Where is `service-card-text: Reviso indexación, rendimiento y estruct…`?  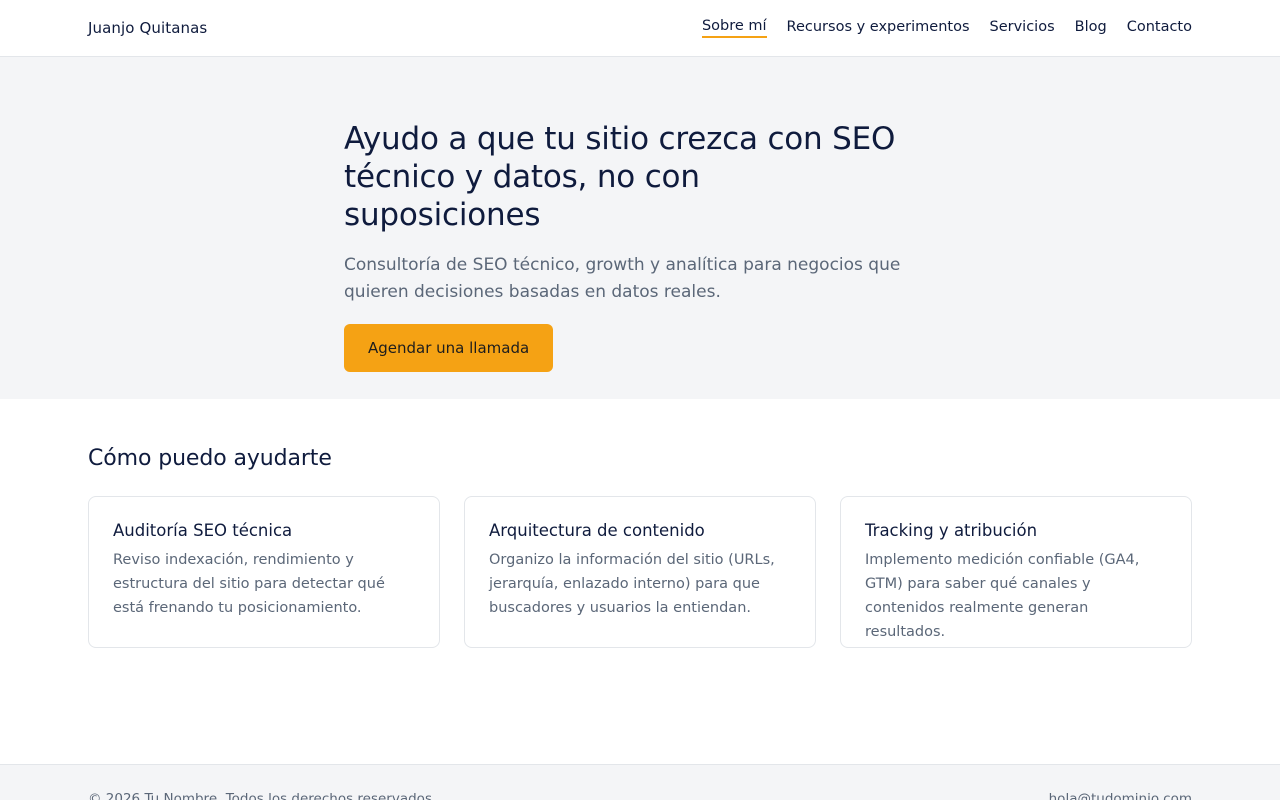 service-card-text: Reviso indexación, rendimiento y estruct… is located at coordinates (249, 584).